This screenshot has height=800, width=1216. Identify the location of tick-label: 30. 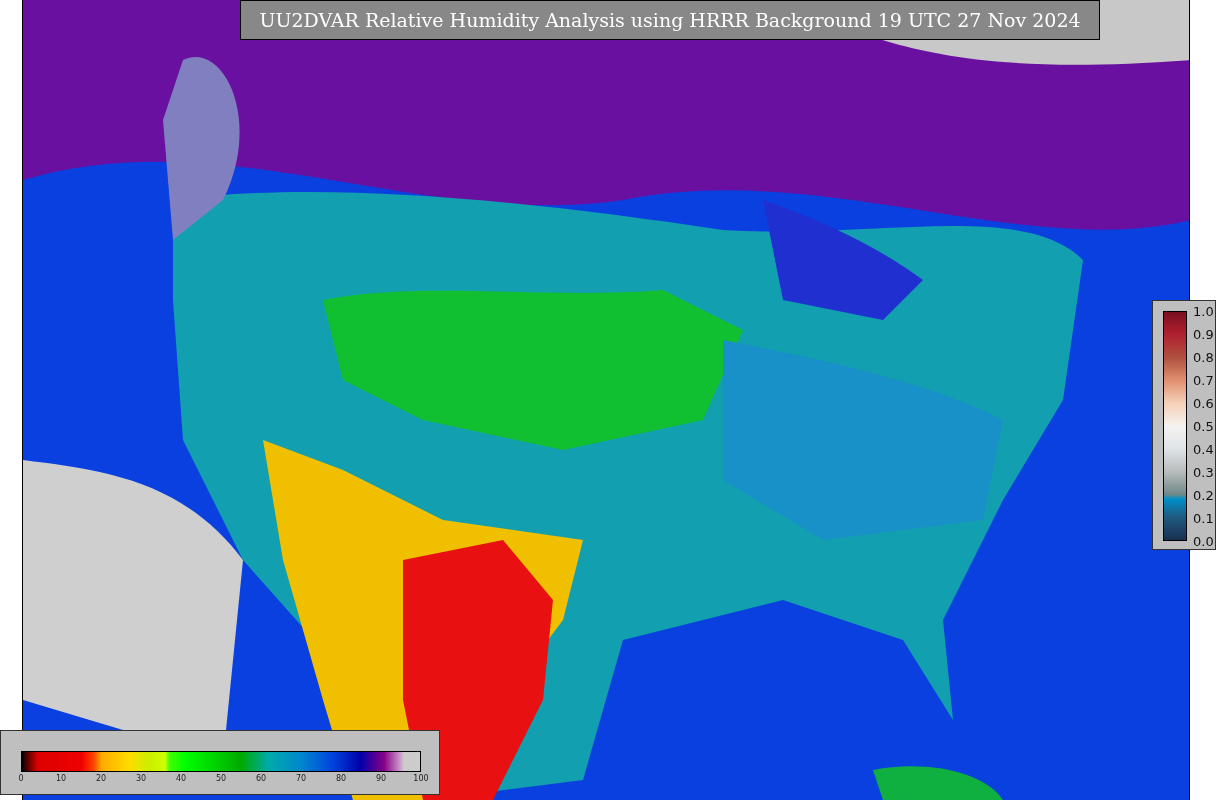
(141, 779).